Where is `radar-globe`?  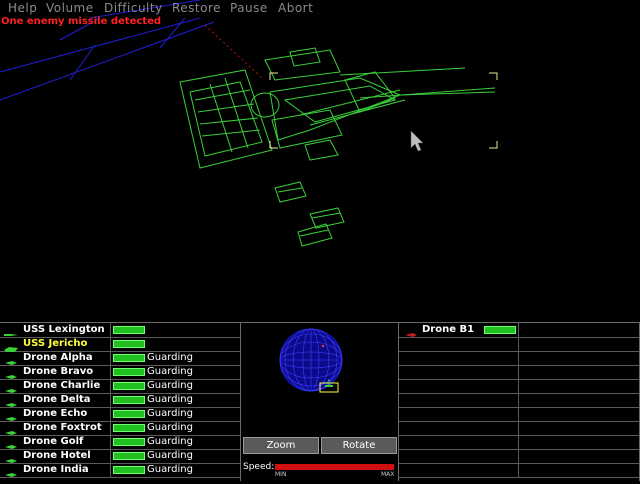 radar-globe is located at coordinates (319, 378).